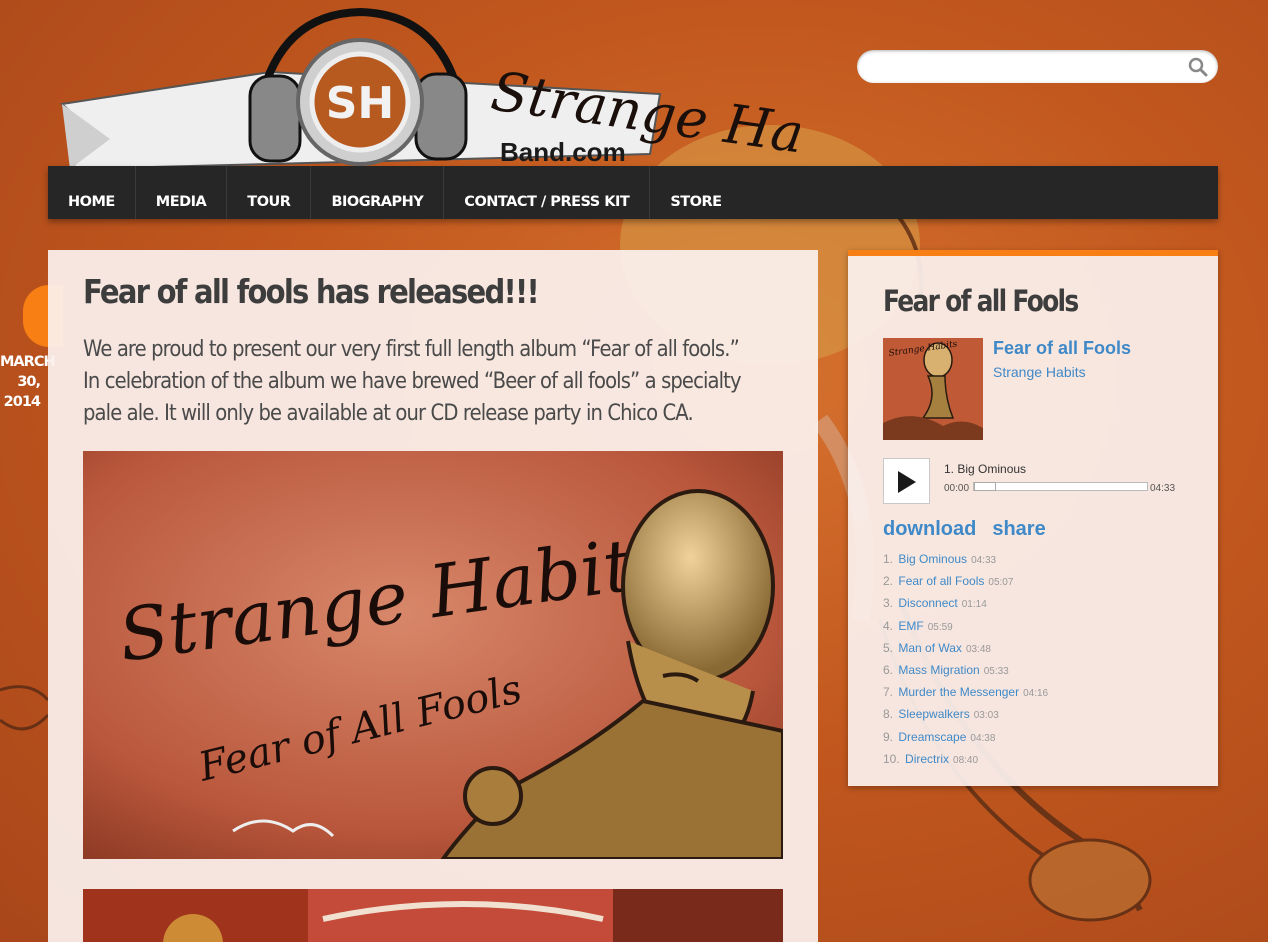  I want to click on track-title: Sleepwalkers, so click(933, 714).